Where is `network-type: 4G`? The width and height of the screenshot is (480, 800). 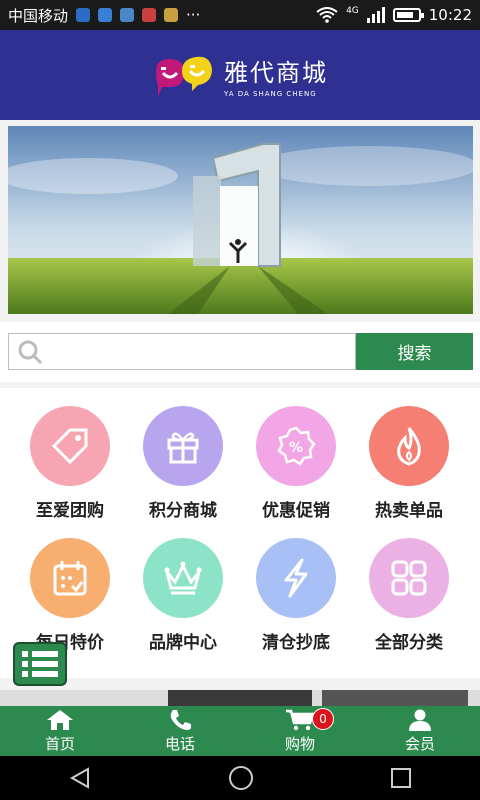 network-type: 4G is located at coordinates (352, 11).